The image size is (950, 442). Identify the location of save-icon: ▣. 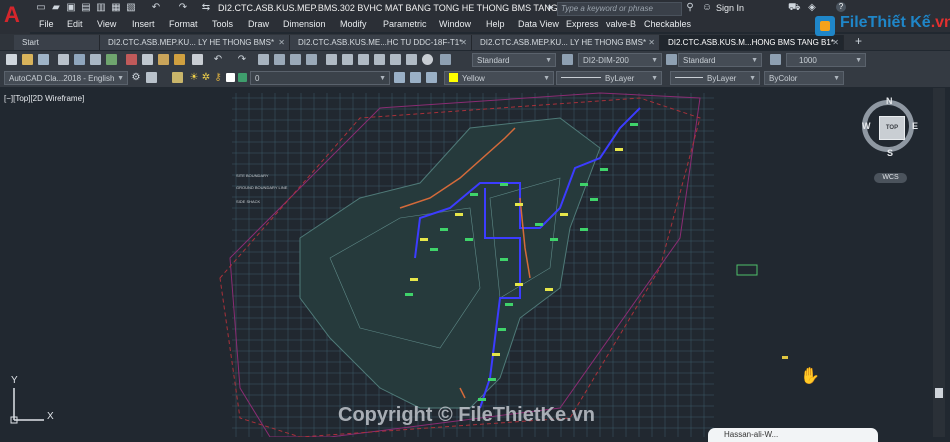
(71, 7).